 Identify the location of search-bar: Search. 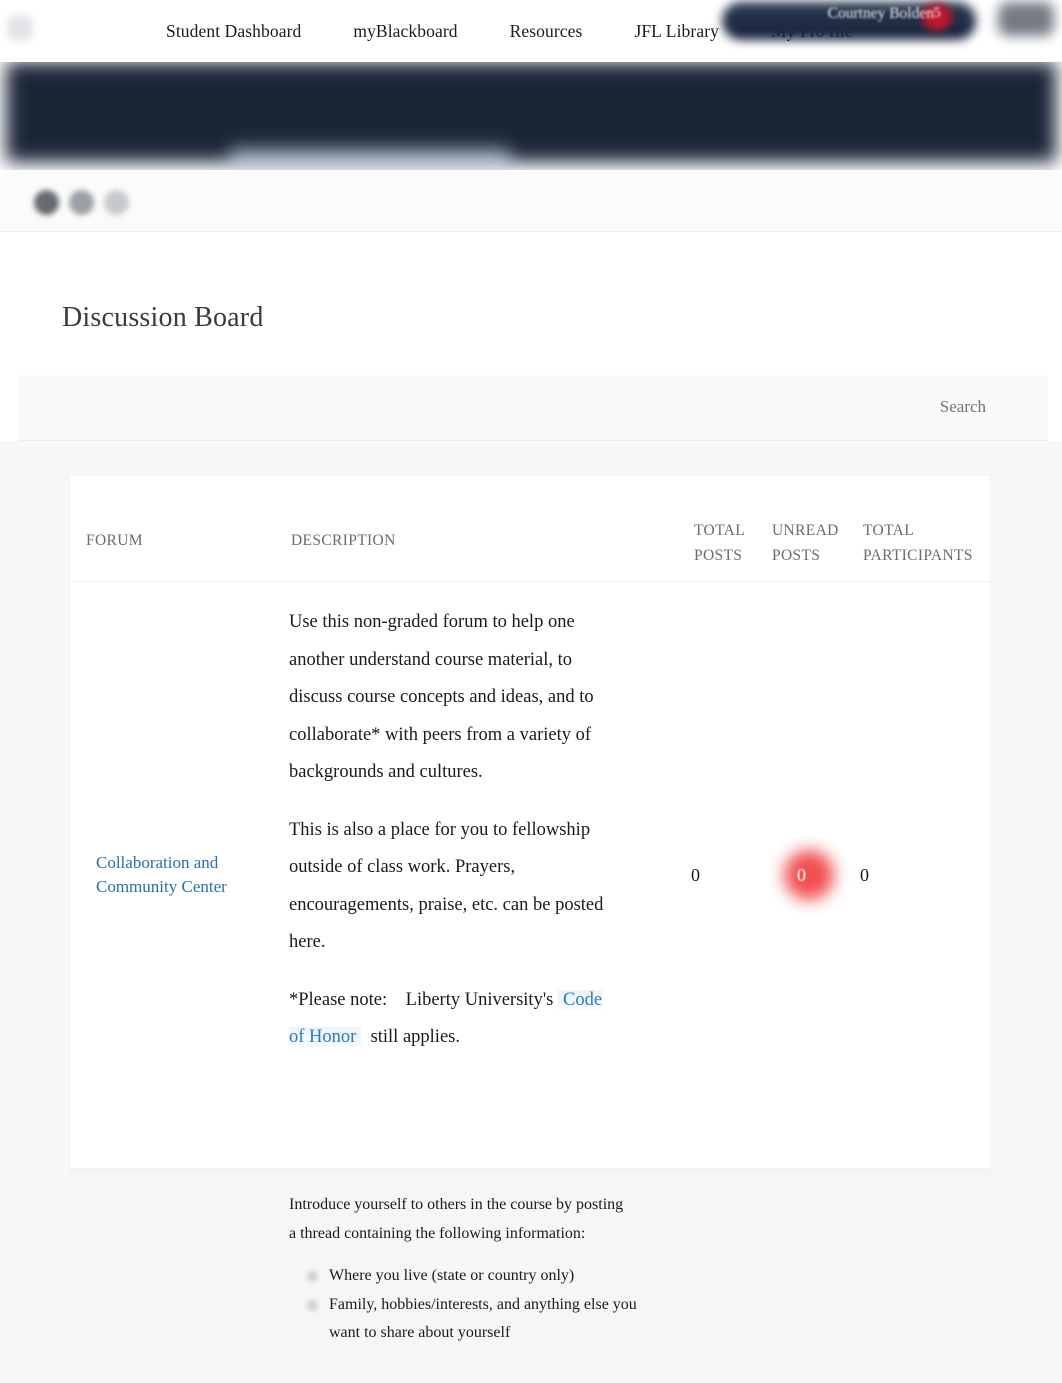
(533, 408).